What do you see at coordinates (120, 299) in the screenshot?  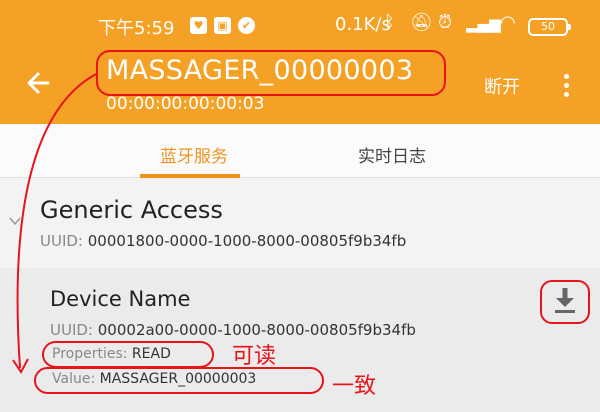 I see `characteristic-name: Device Name` at bounding box center [120, 299].